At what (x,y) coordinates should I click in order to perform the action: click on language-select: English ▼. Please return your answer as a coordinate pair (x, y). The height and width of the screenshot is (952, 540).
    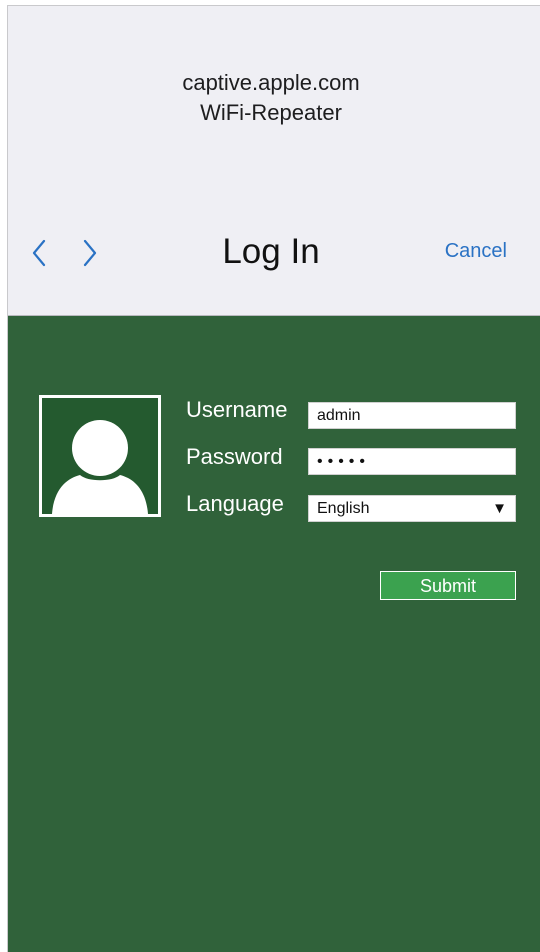
    Looking at the image, I should click on (412, 508).